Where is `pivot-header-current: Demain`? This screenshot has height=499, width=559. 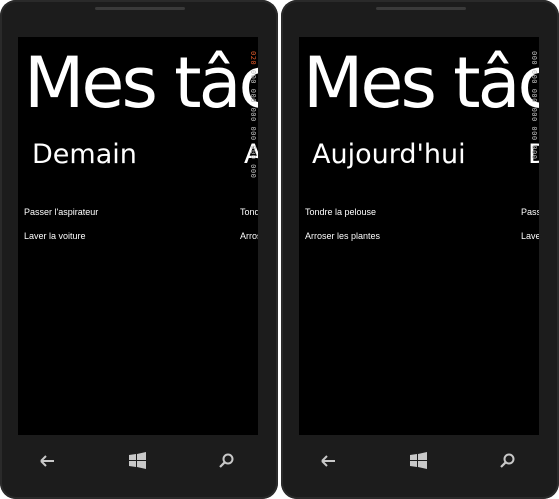
pivot-header-current: Demain is located at coordinates (84, 155).